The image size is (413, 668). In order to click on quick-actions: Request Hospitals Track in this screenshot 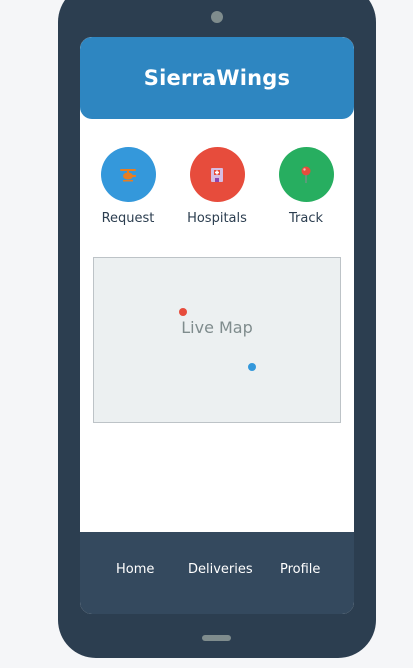, I will do `click(217, 187)`.